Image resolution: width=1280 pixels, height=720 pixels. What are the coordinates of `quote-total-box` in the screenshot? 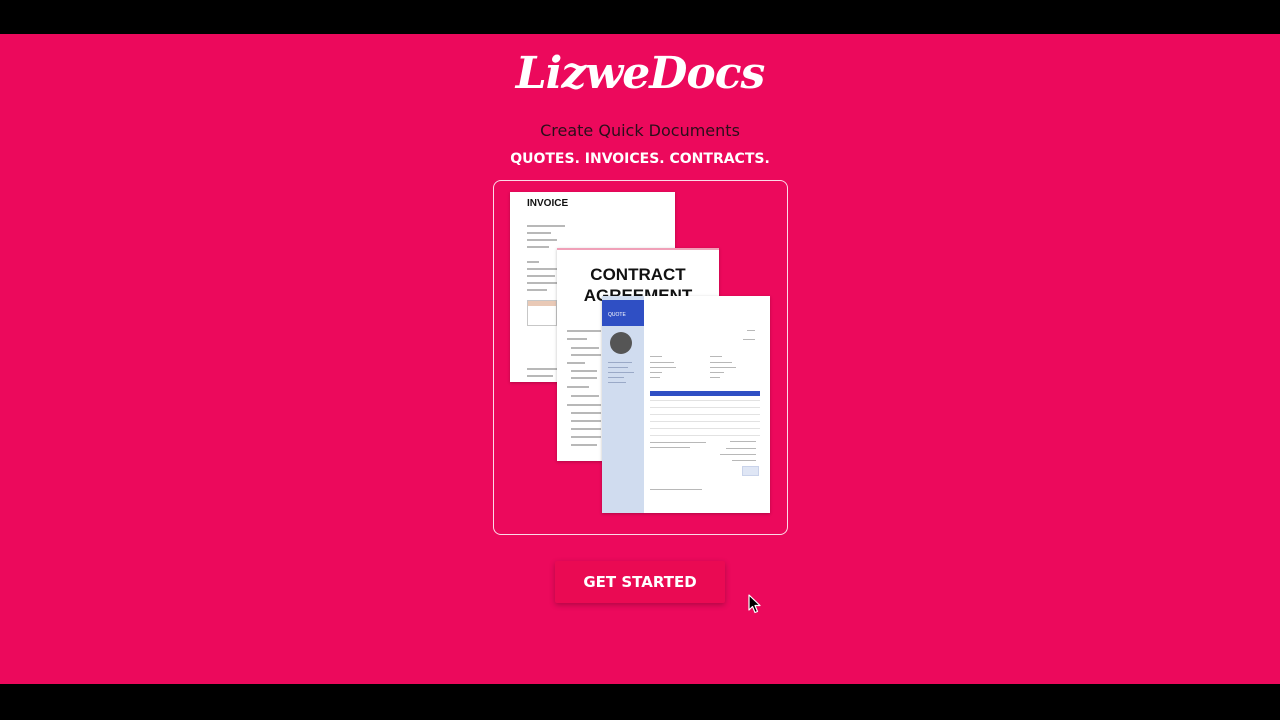 It's located at (750, 471).